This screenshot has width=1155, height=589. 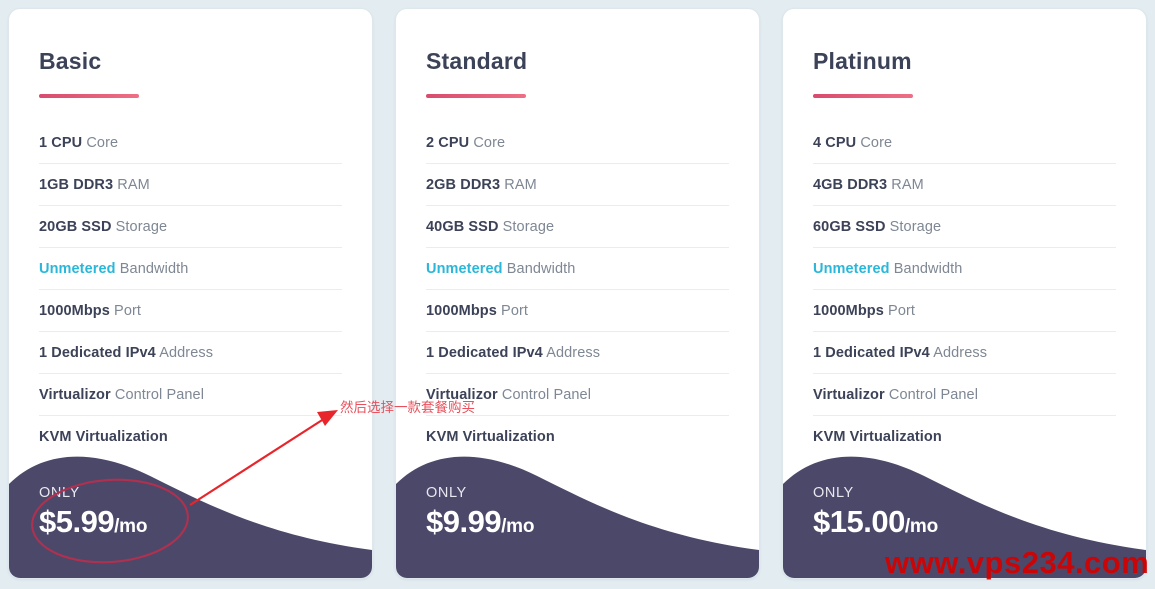 I want to click on feature-highlight: 2 CPU, so click(x=448, y=143).